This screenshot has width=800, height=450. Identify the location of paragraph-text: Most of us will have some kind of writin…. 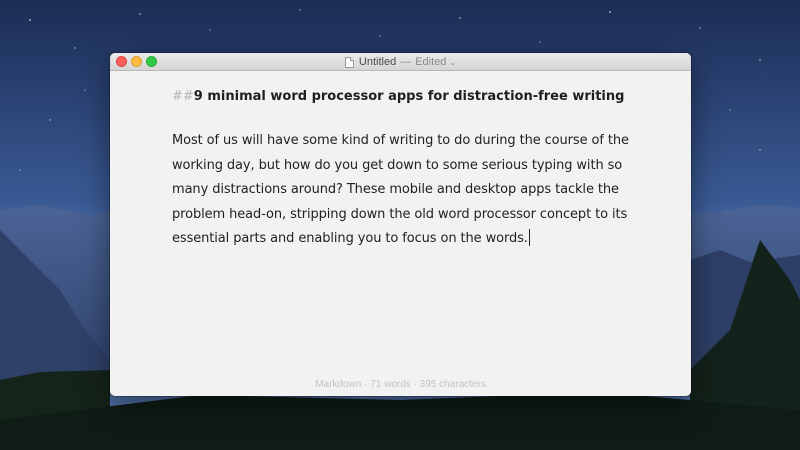
(400, 189).